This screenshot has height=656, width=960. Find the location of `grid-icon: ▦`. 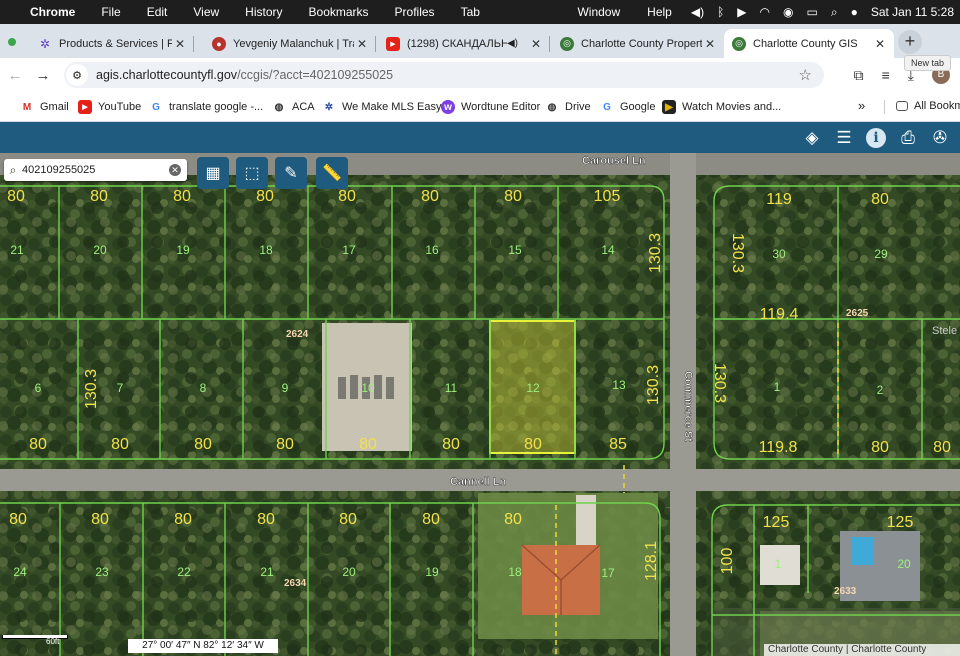

grid-icon: ▦ is located at coordinates (213, 173).